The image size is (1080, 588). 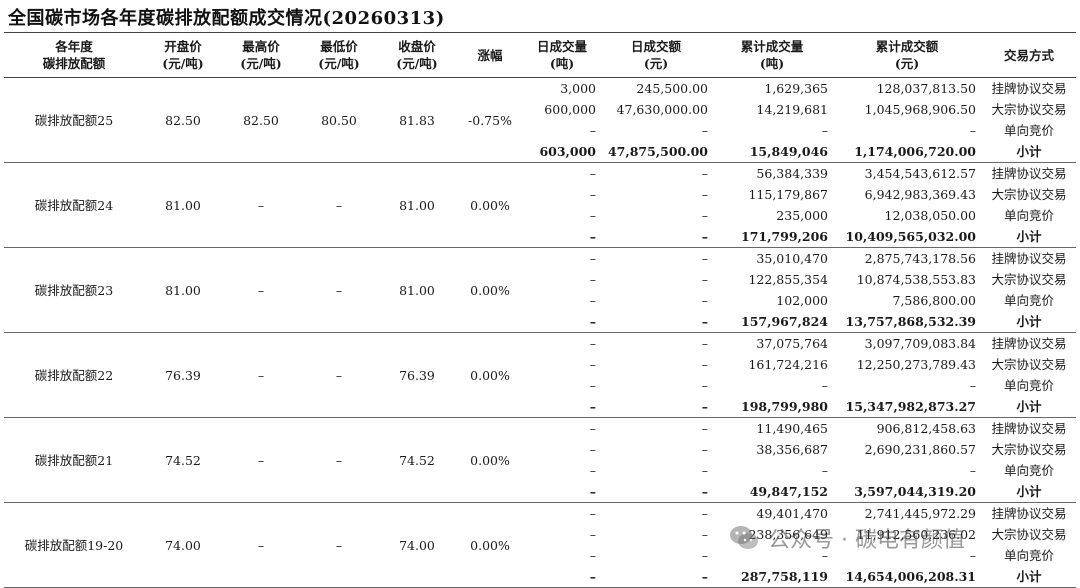 I want to click on header-close: 收盘价 (元/吨), so click(x=417, y=55).